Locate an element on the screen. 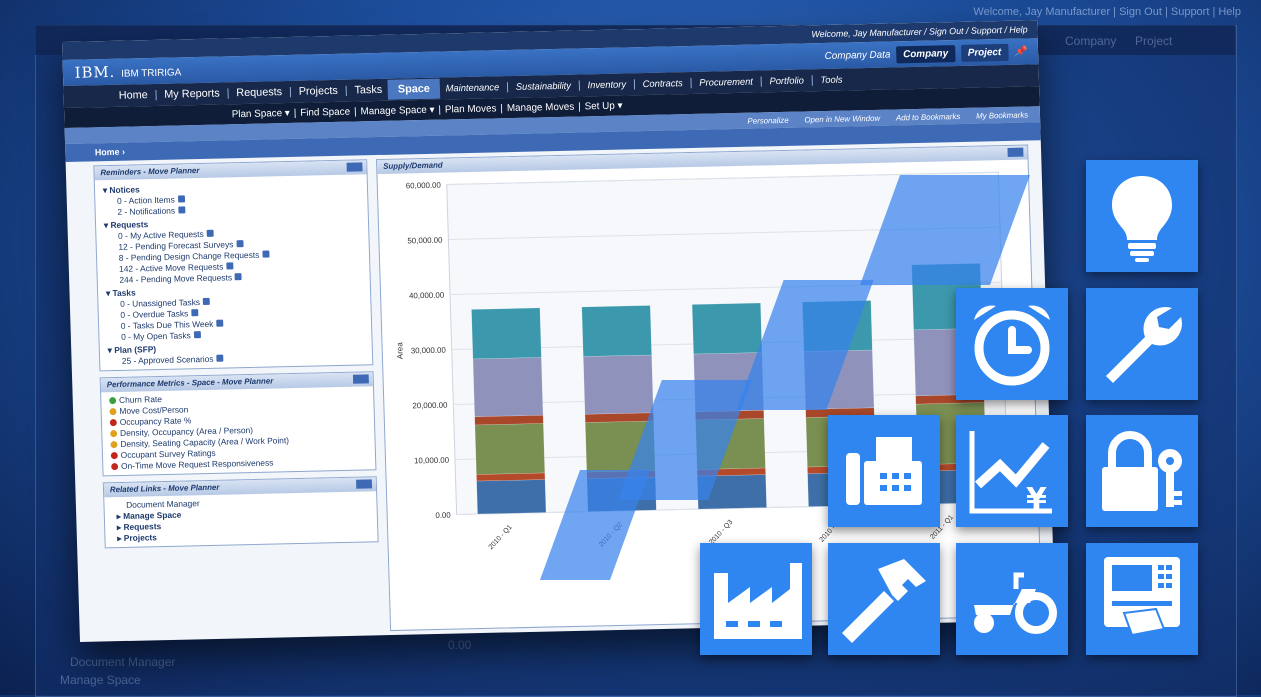 The width and height of the screenshot is (1261, 697). subnav-find-space: Find Space is located at coordinates (325, 112).